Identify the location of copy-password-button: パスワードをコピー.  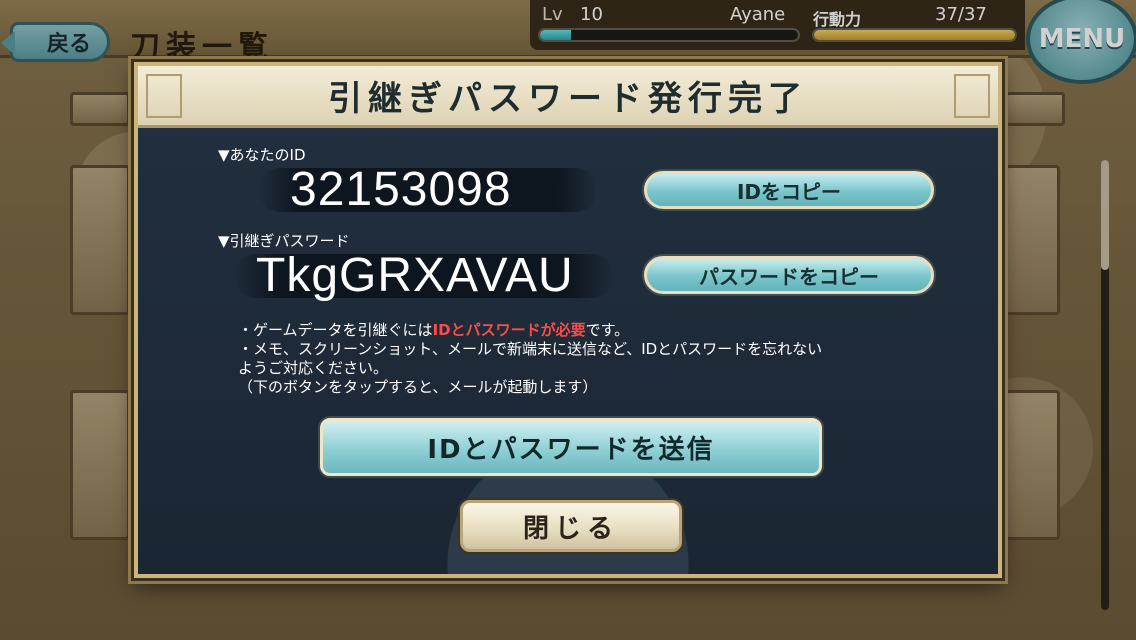
(789, 275).